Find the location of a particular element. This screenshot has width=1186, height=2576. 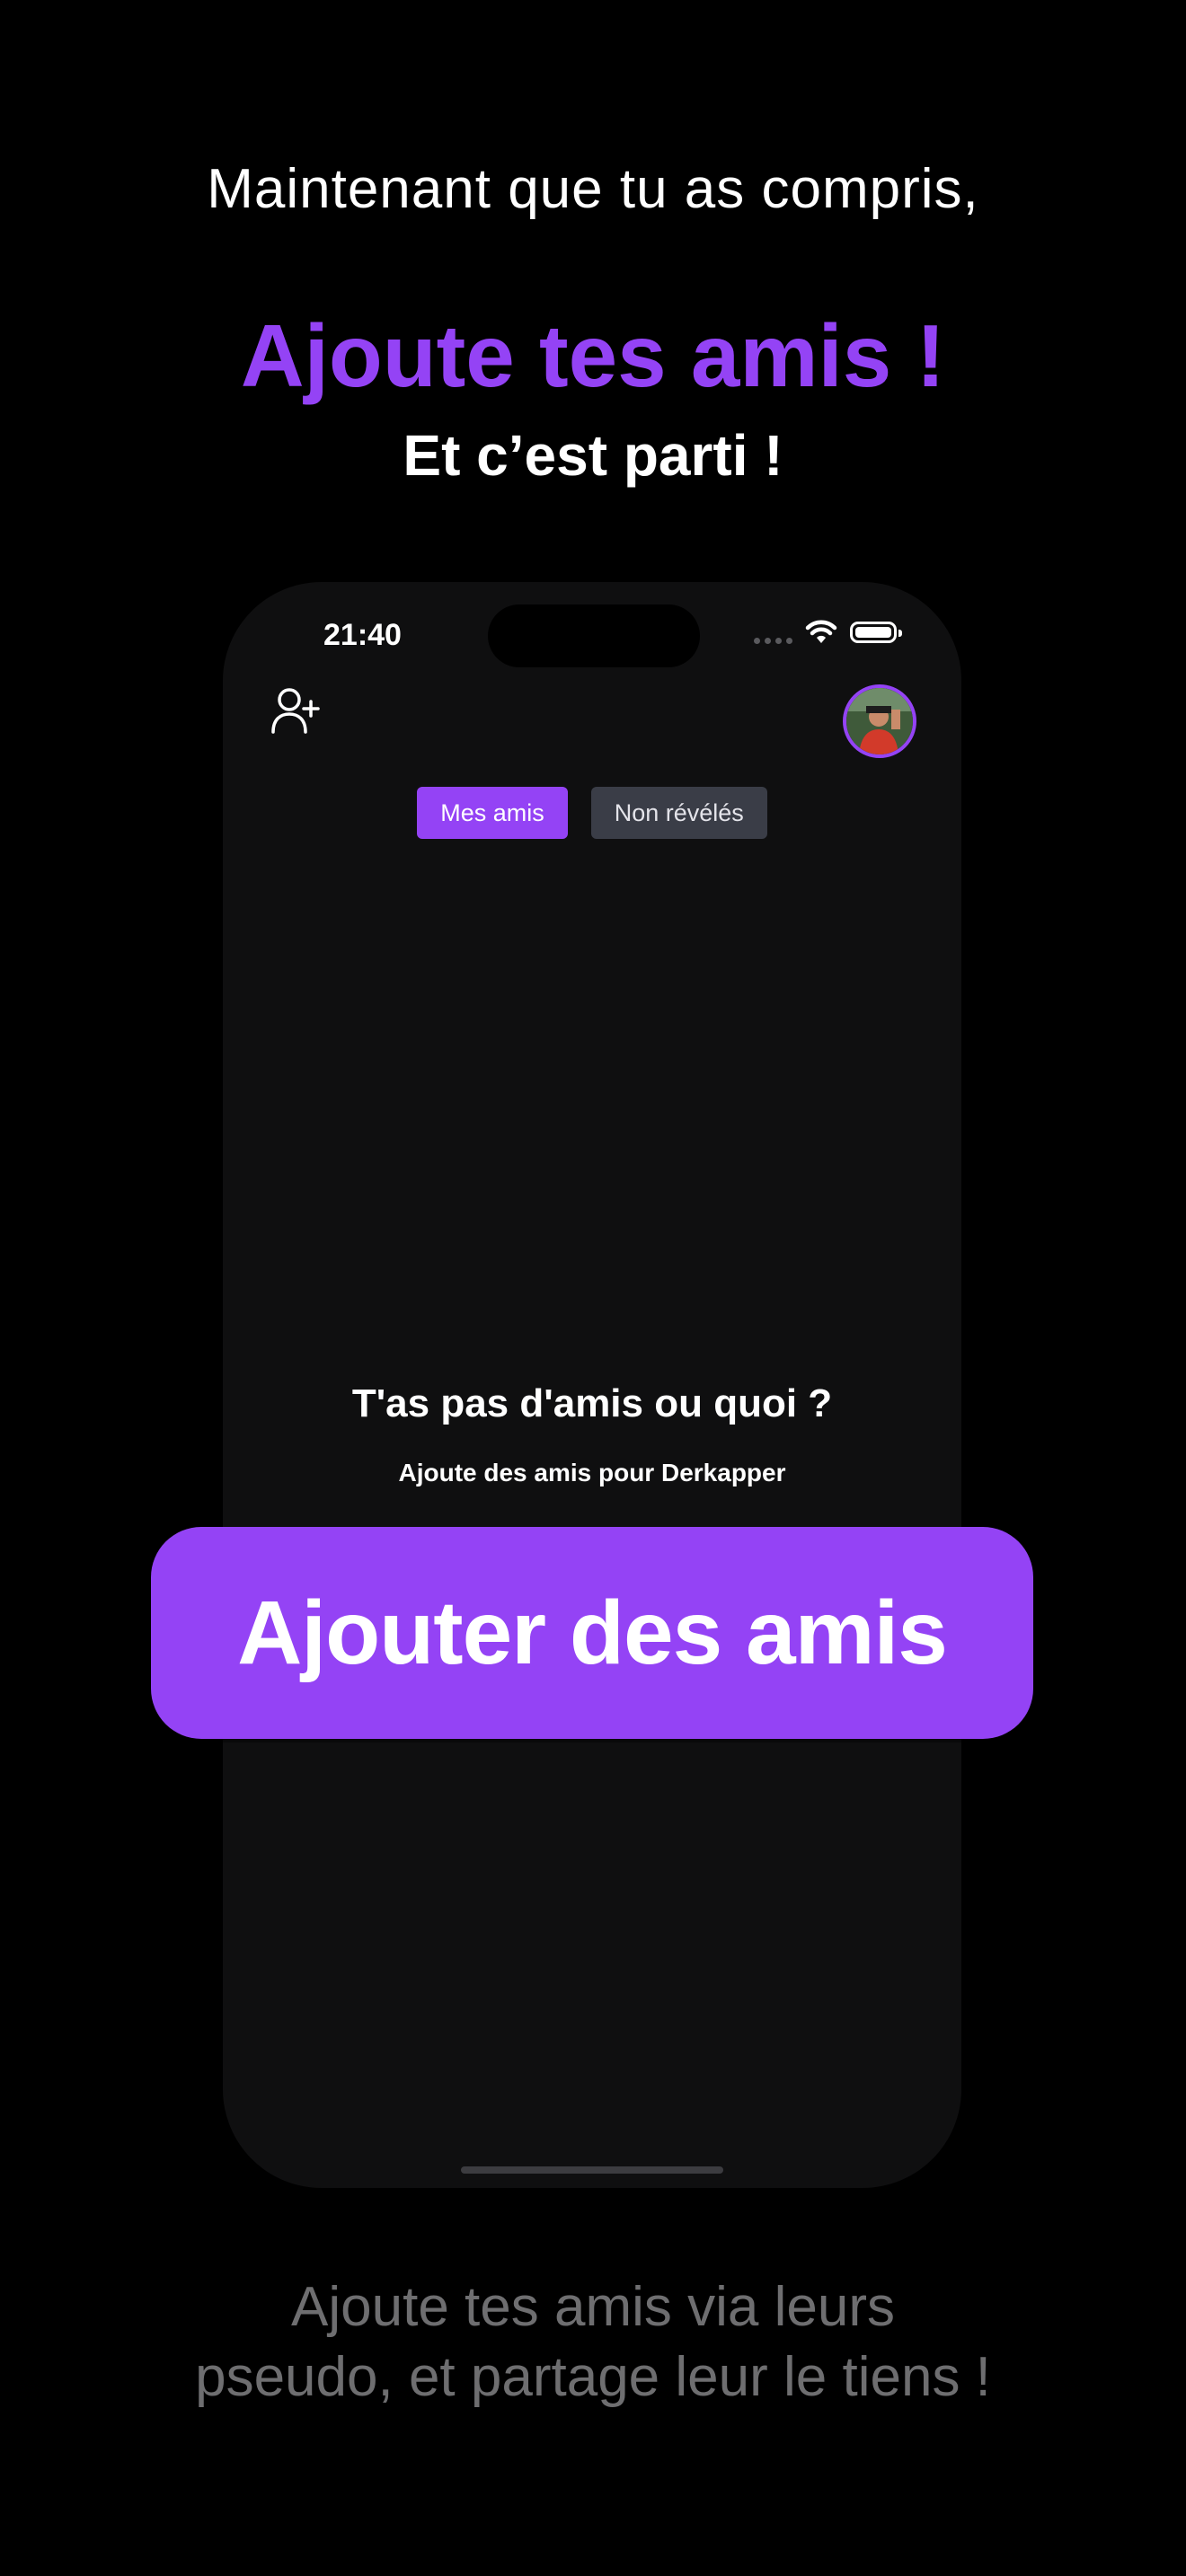

add-friends-button: Ajouter des amis is located at coordinates (592, 1633).